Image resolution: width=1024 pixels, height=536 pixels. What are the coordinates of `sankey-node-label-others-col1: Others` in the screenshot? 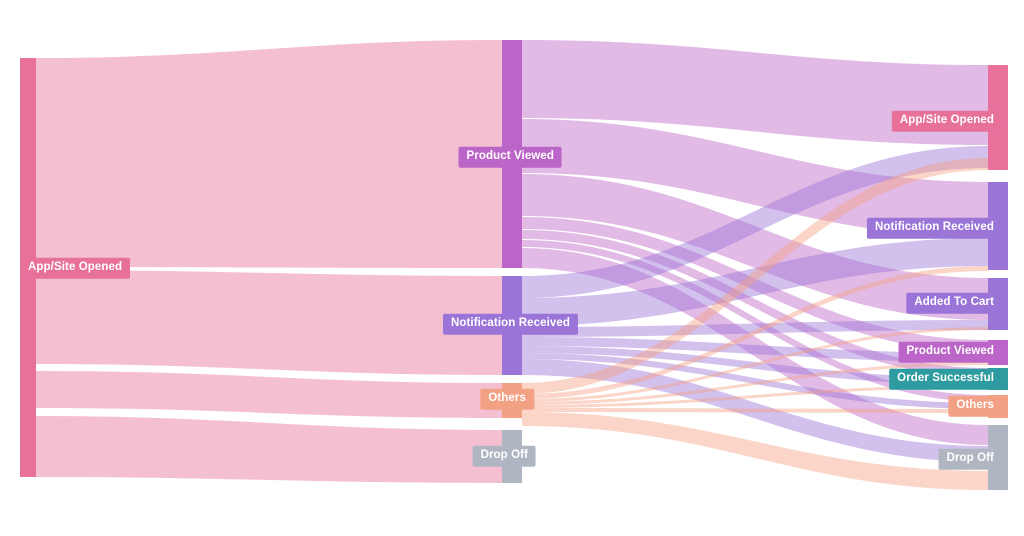 It's located at (507, 399).